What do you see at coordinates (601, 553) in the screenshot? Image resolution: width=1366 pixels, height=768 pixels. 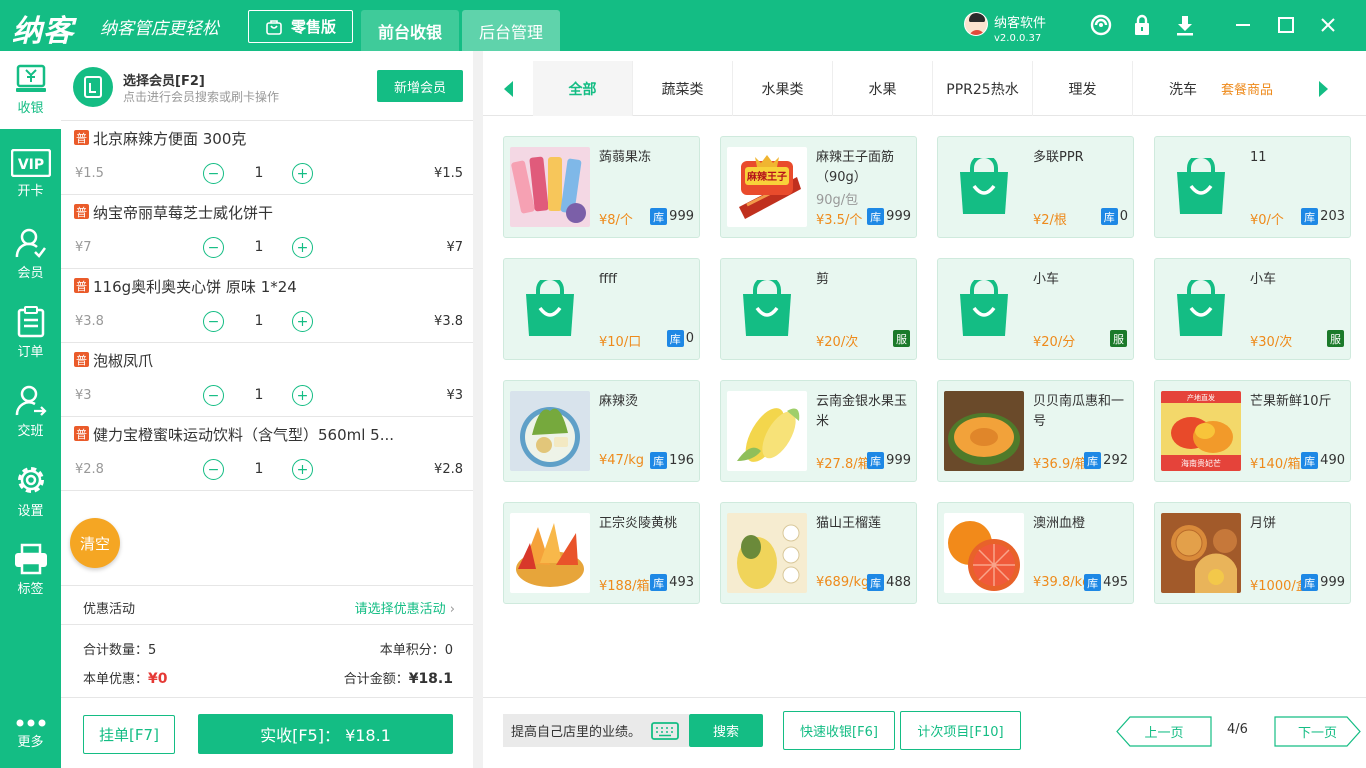 I see `product-card: 正宗炎陵黄桃 ¥188/箱库 493` at bounding box center [601, 553].